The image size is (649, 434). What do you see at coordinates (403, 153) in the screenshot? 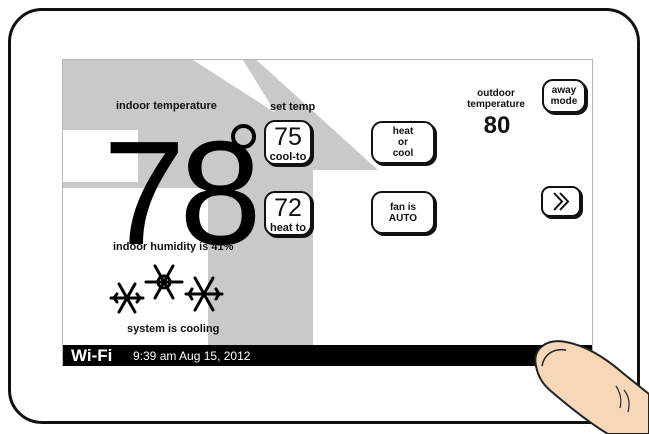
I see `heat-or-cool-line3: cool` at bounding box center [403, 153].